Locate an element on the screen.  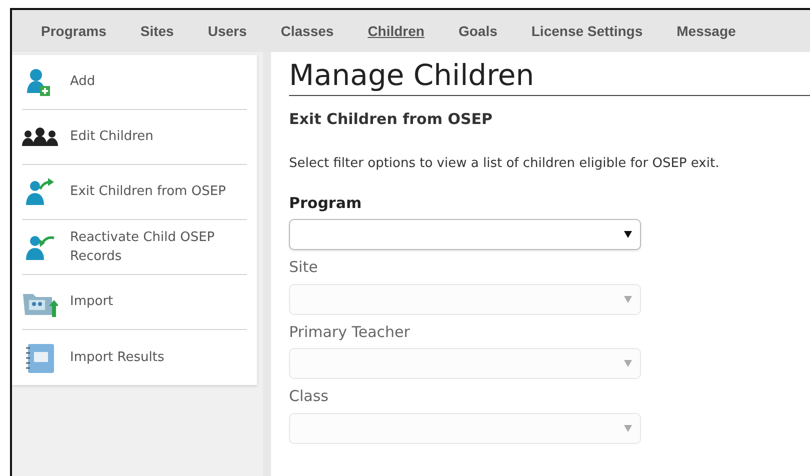
dropdown-field is located at coordinates (465, 234).